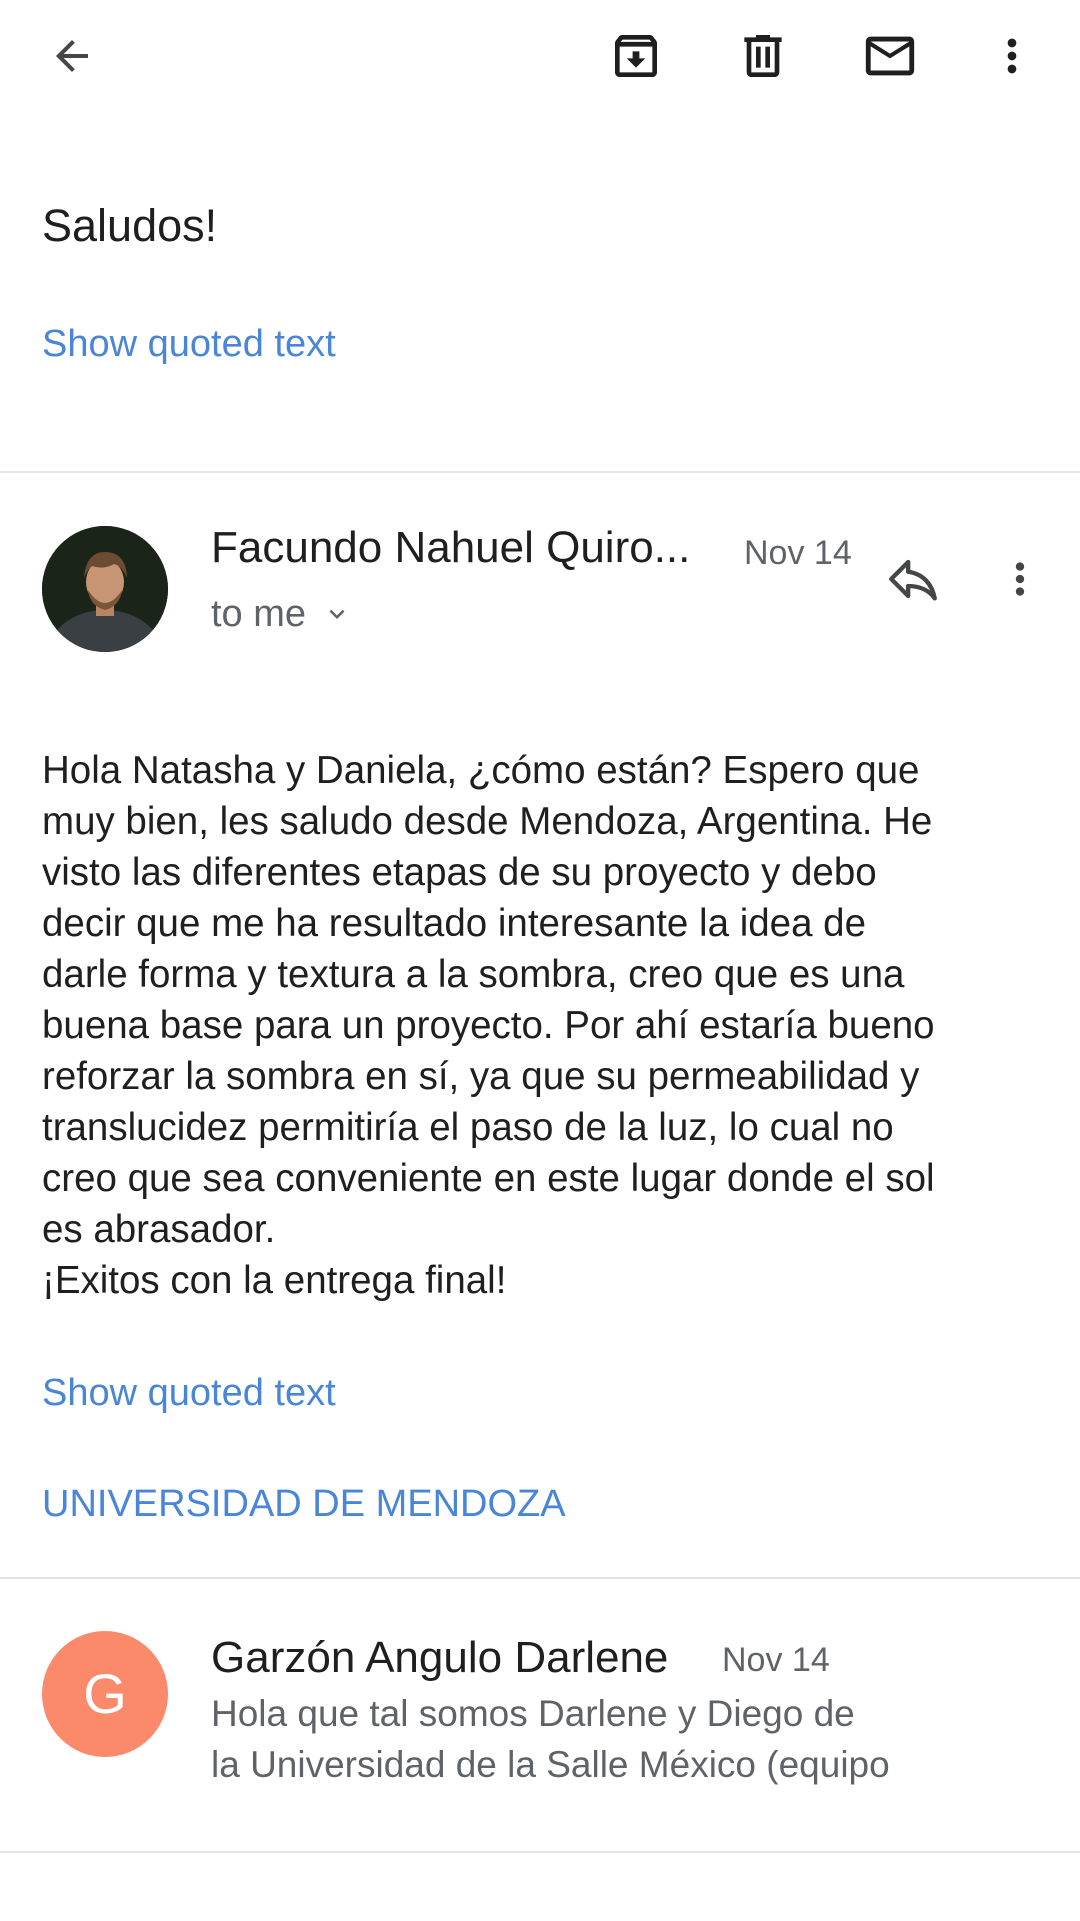 This screenshot has height=1921, width=1080. I want to click on reply-button, so click(913, 579).